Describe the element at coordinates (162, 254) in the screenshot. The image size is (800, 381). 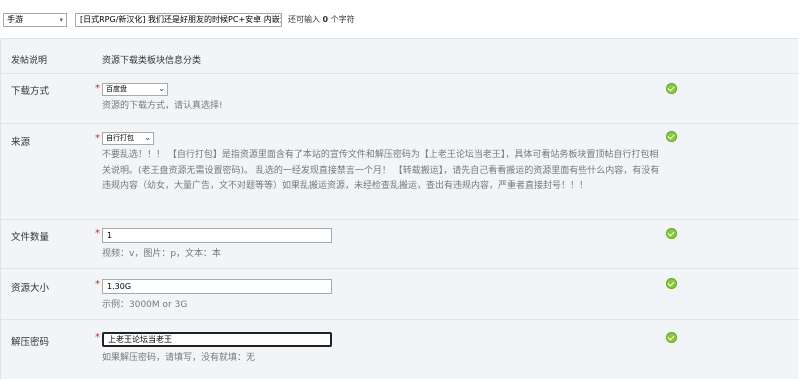
I see `file-count-hint: 视频：v，图片：p，文本：本` at that location.